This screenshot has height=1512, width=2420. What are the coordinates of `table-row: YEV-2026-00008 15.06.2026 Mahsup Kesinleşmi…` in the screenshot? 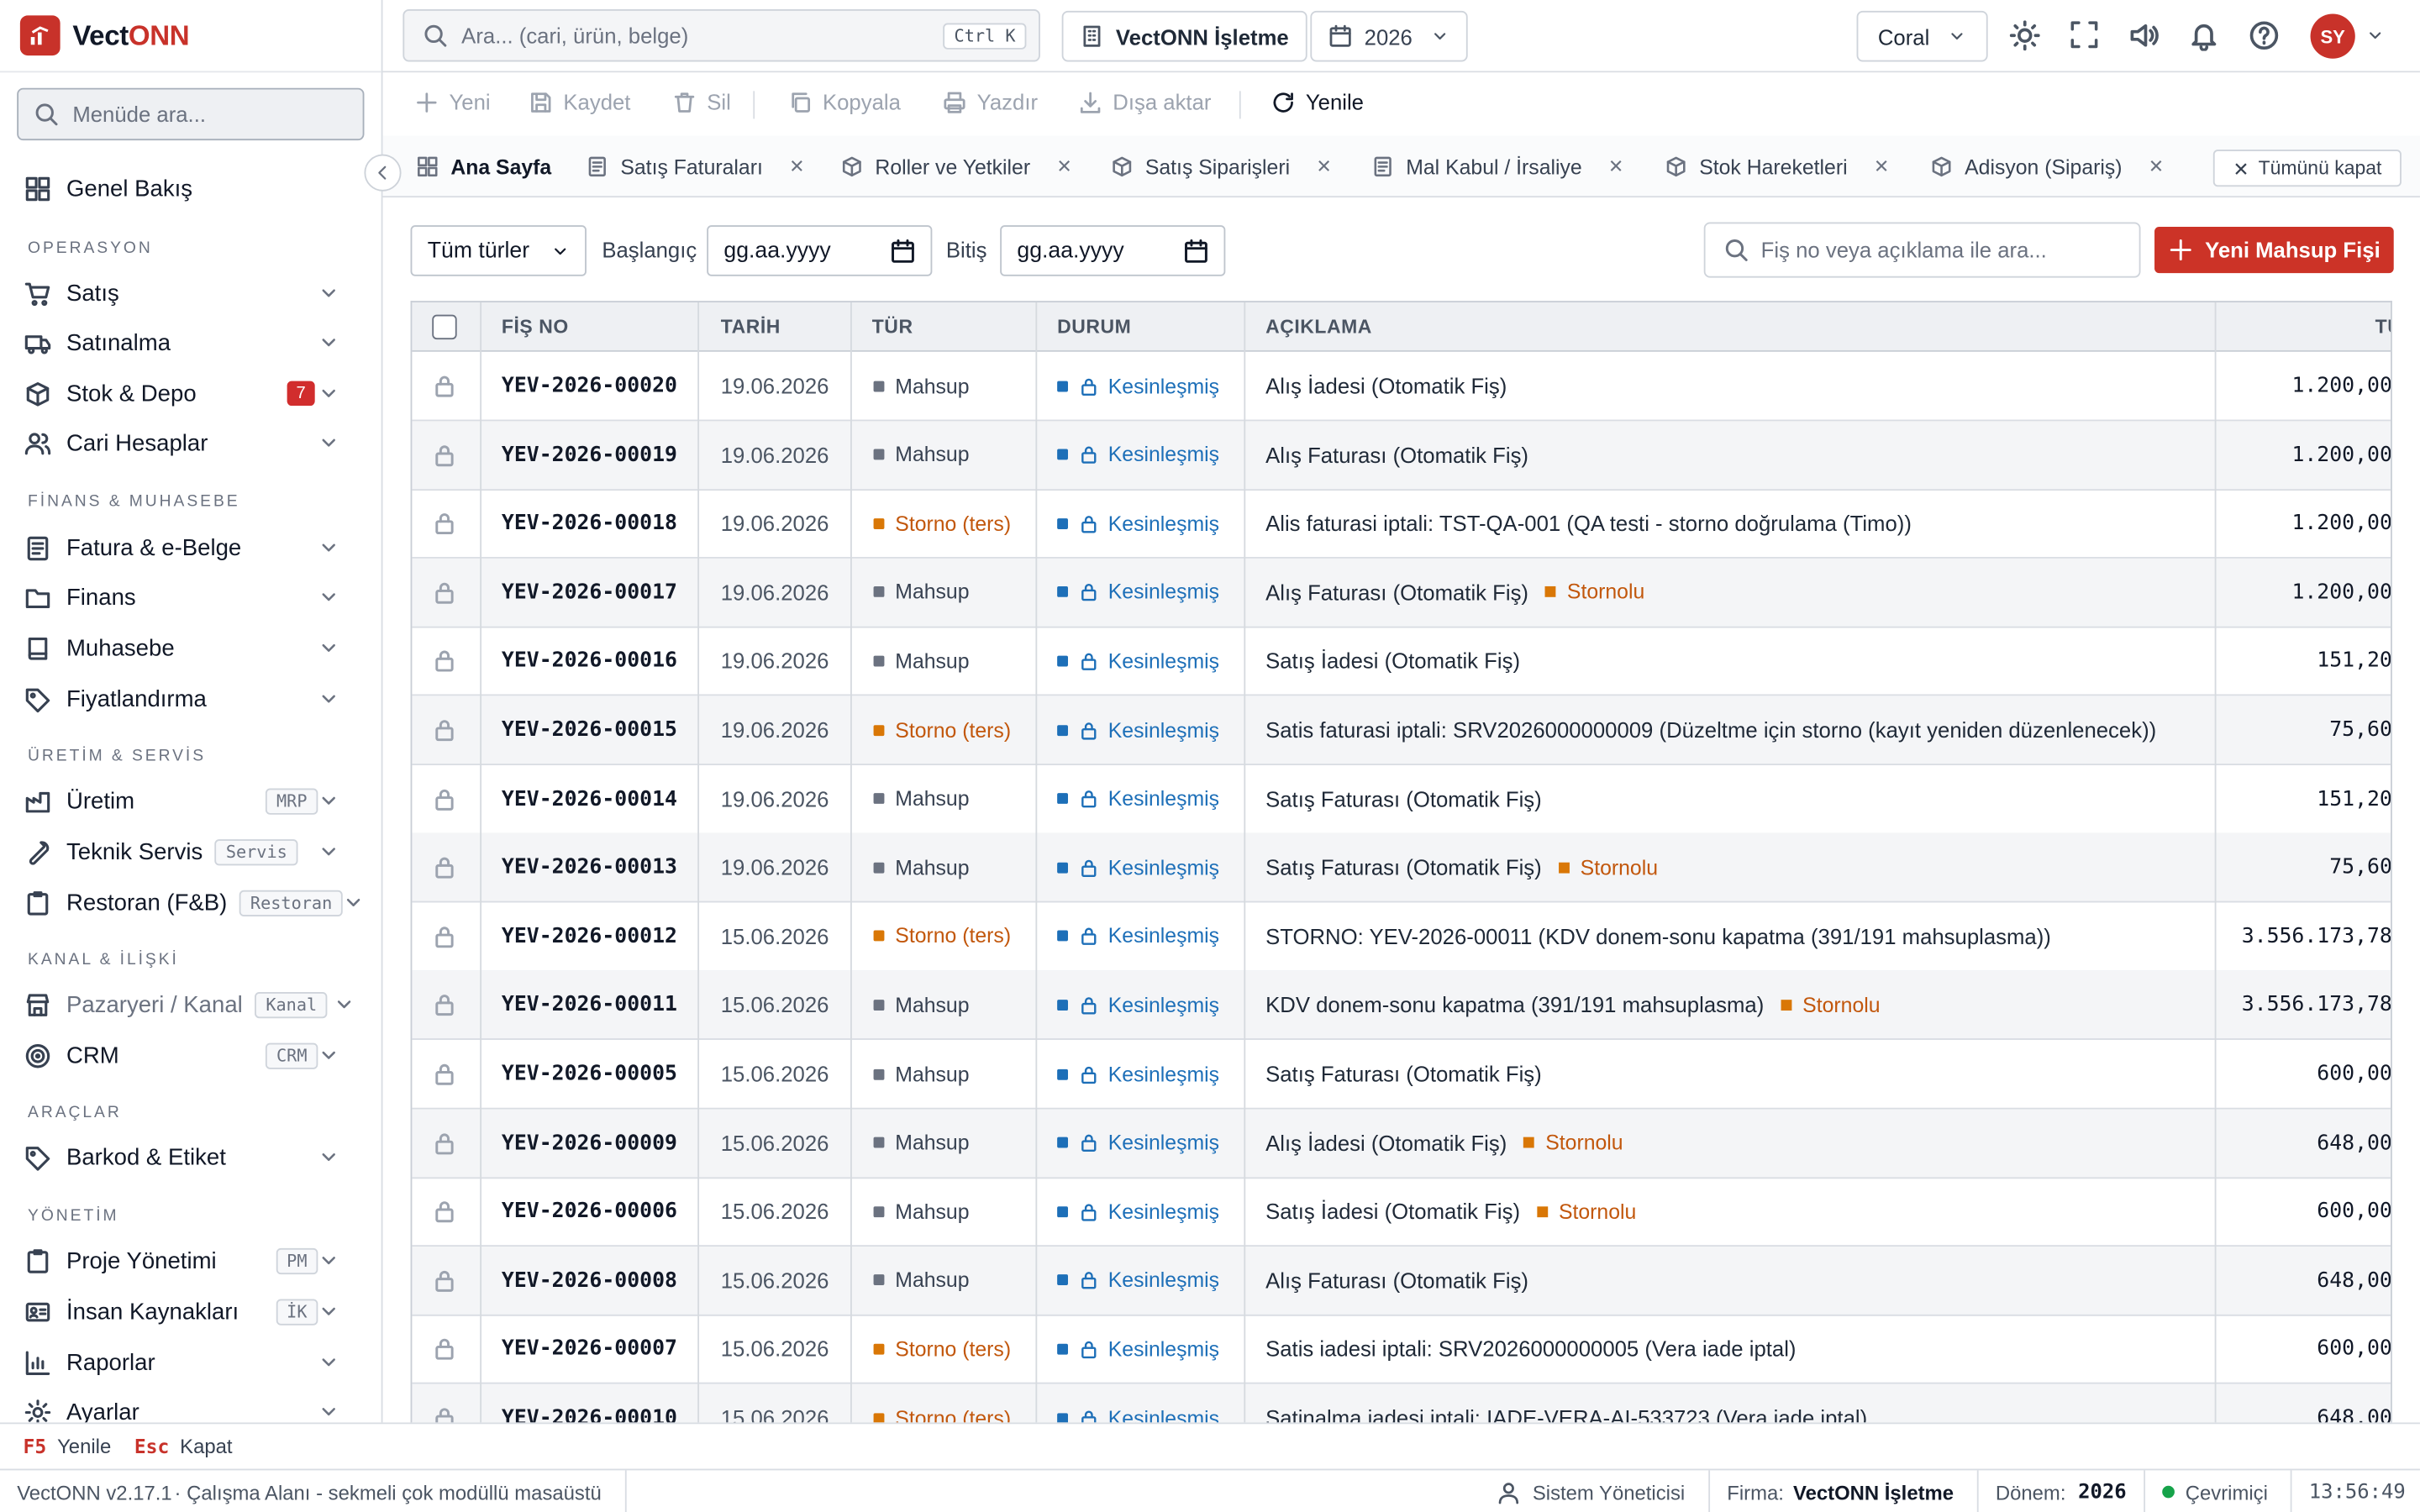 It's located at (1402, 1281).